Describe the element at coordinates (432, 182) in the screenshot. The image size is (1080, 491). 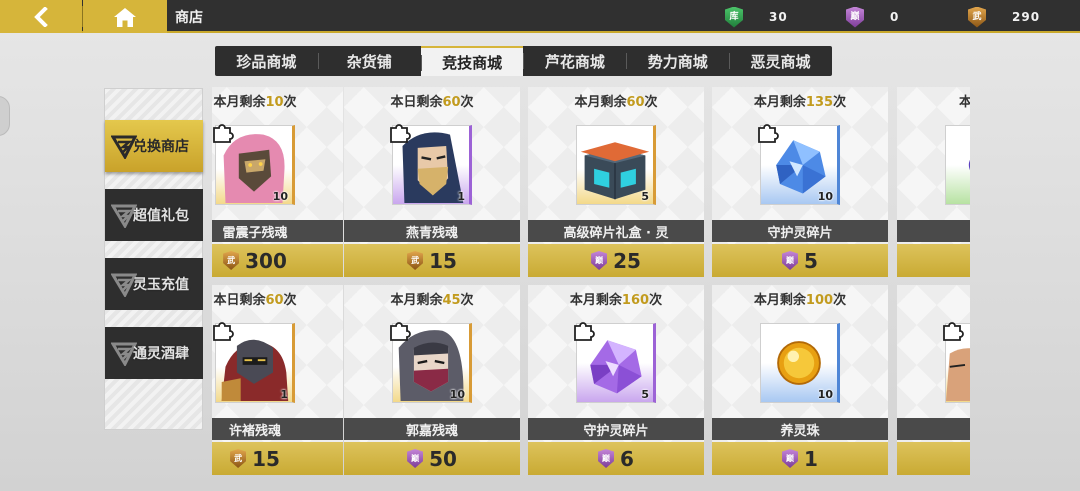
I see `shop-item-card: 本日剩余60次 1 燕青残魂 武 15` at that location.